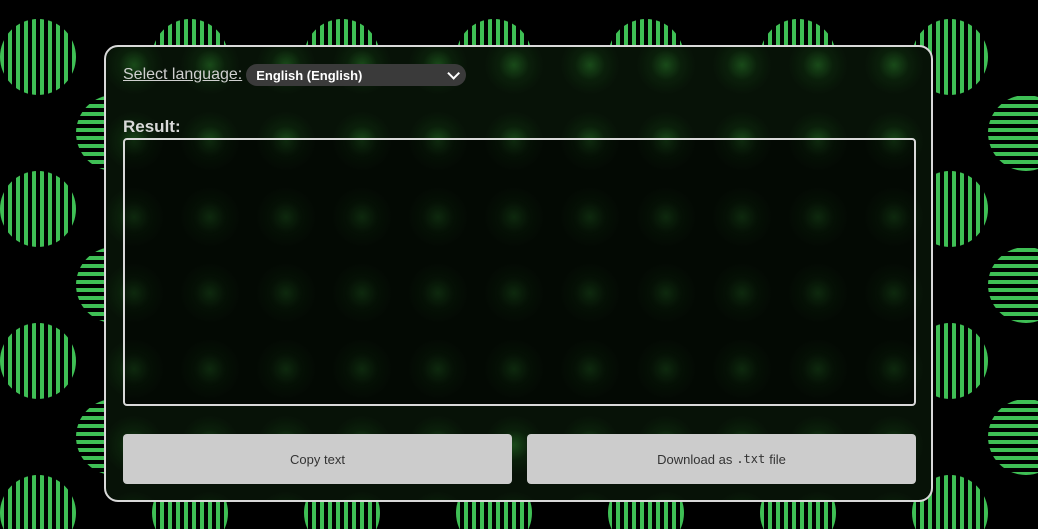 This screenshot has width=1038, height=529. What do you see at coordinates (152, 126) in the screenshot?
I see `result-label: Result:` at bounding box center [152, 126].